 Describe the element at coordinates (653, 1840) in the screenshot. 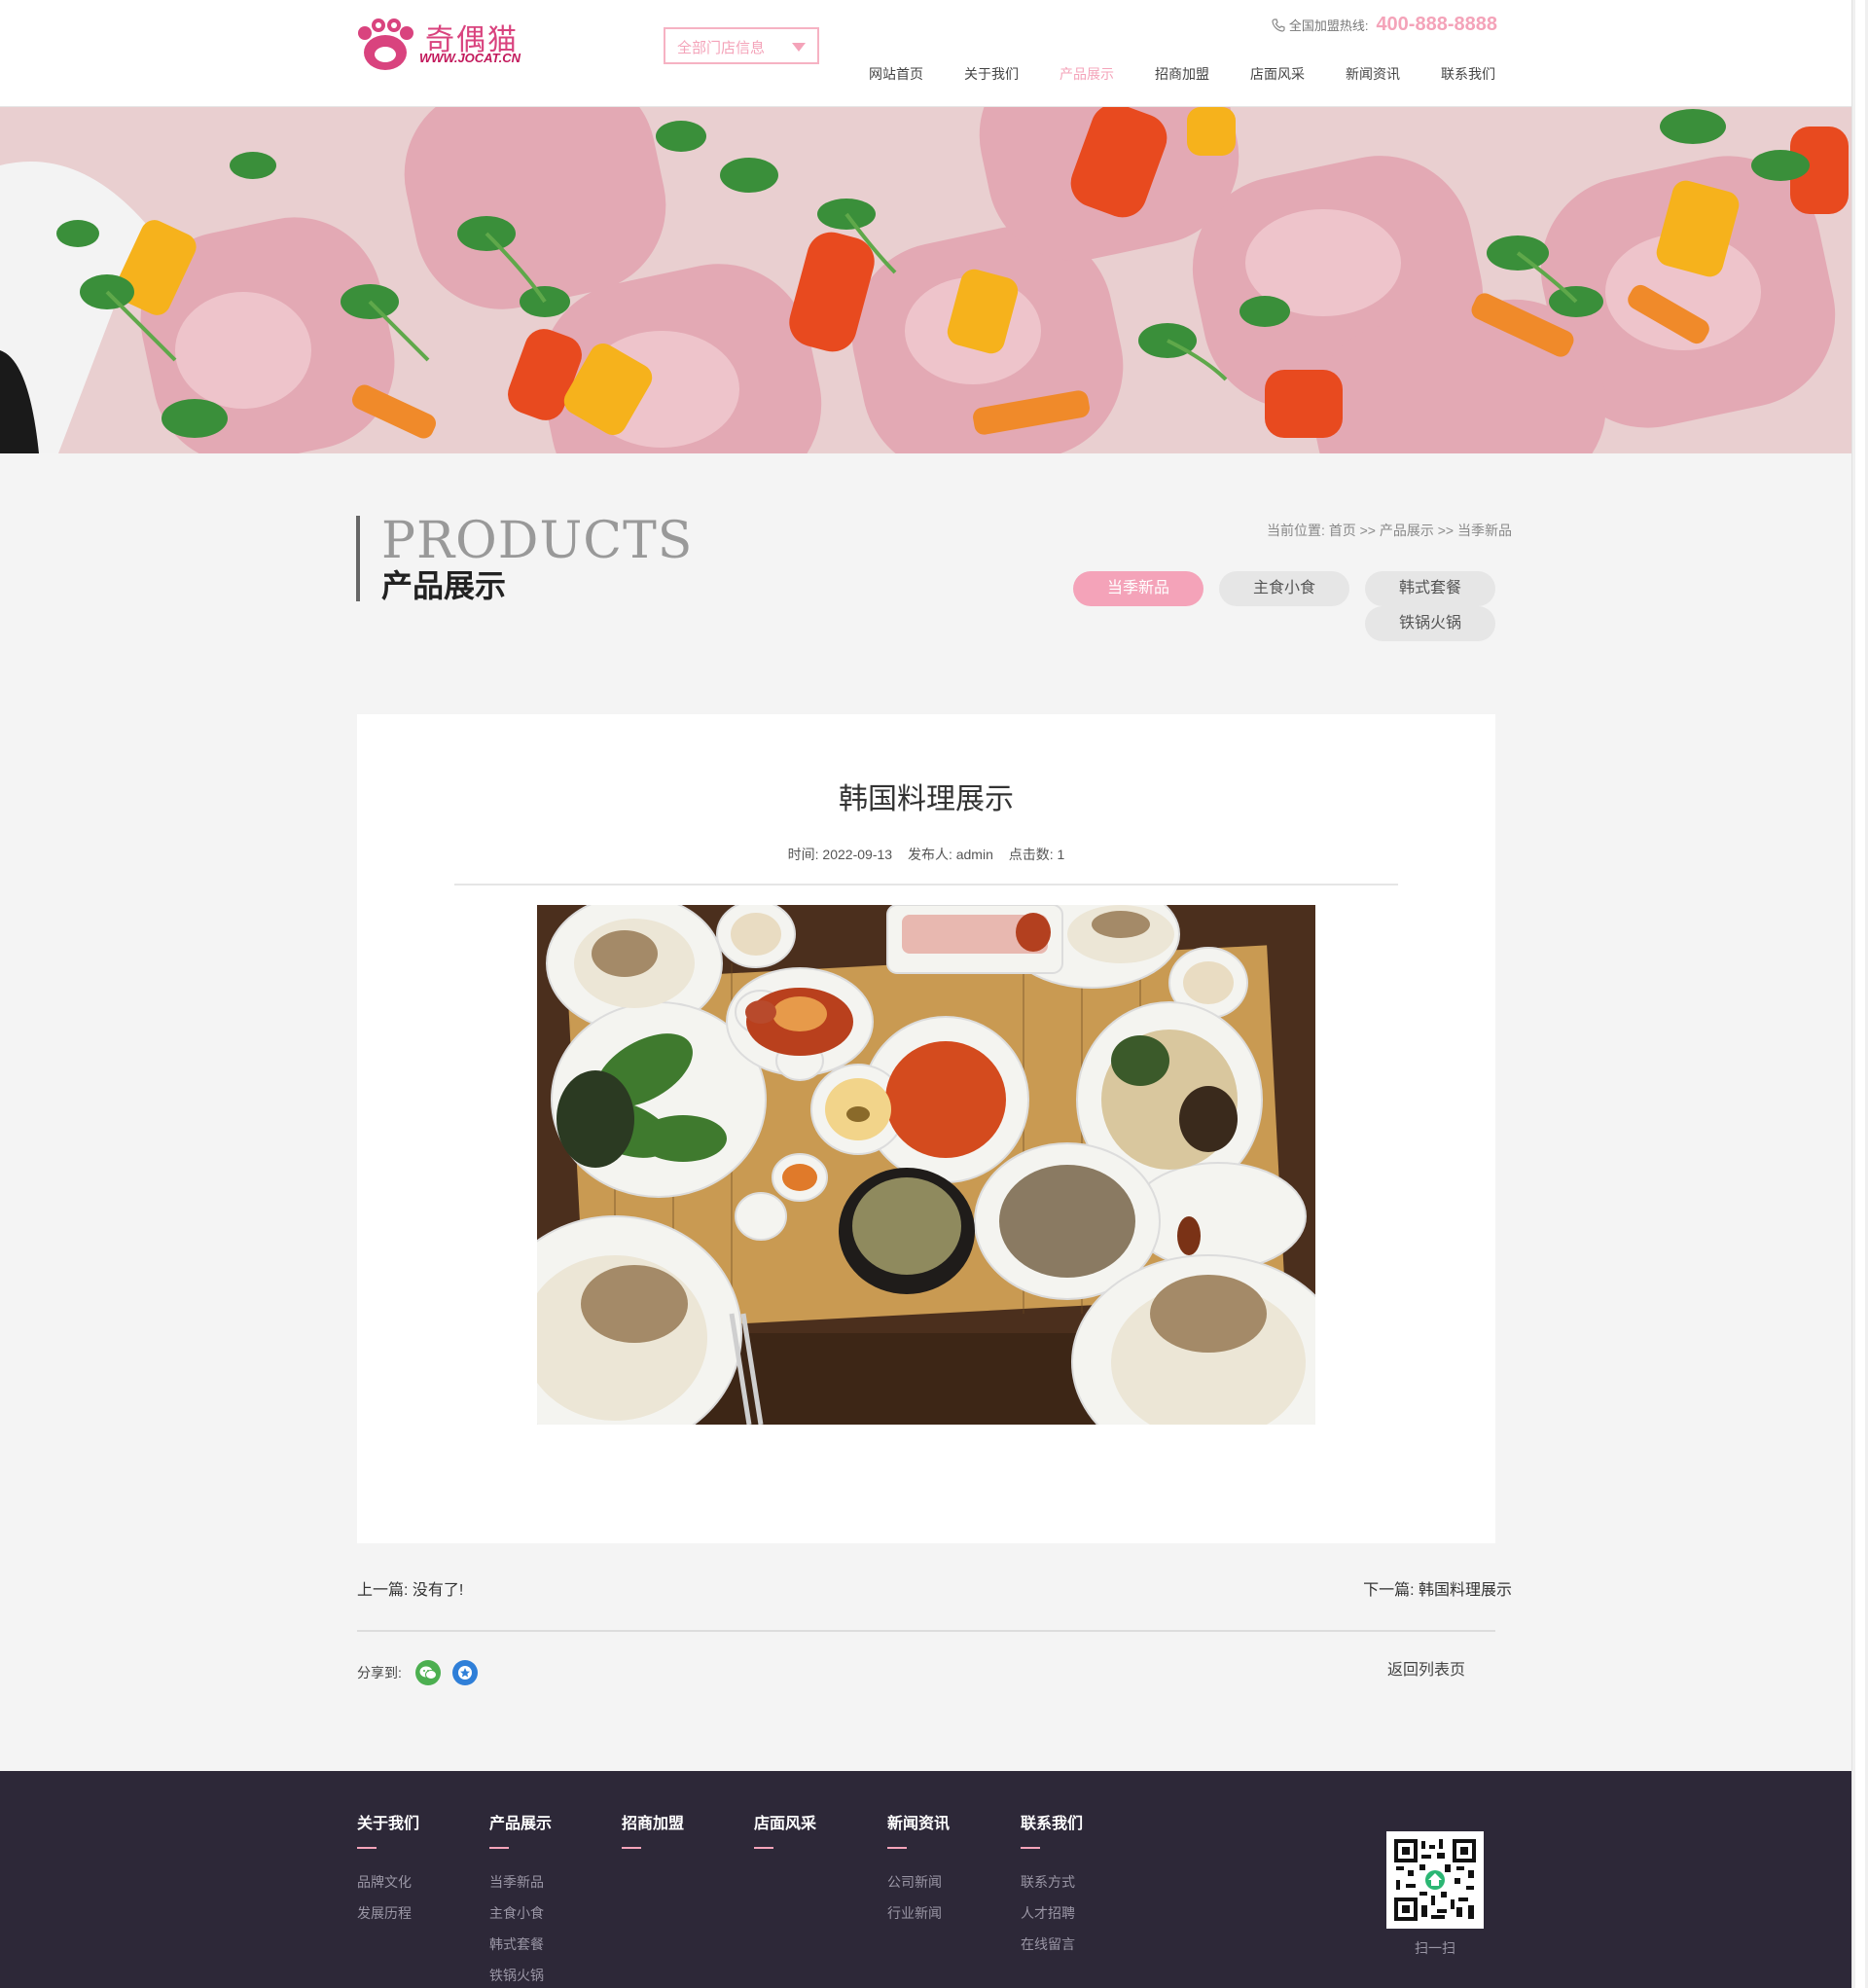

I see `footer-col-franchise: 招商加盟` at that location.